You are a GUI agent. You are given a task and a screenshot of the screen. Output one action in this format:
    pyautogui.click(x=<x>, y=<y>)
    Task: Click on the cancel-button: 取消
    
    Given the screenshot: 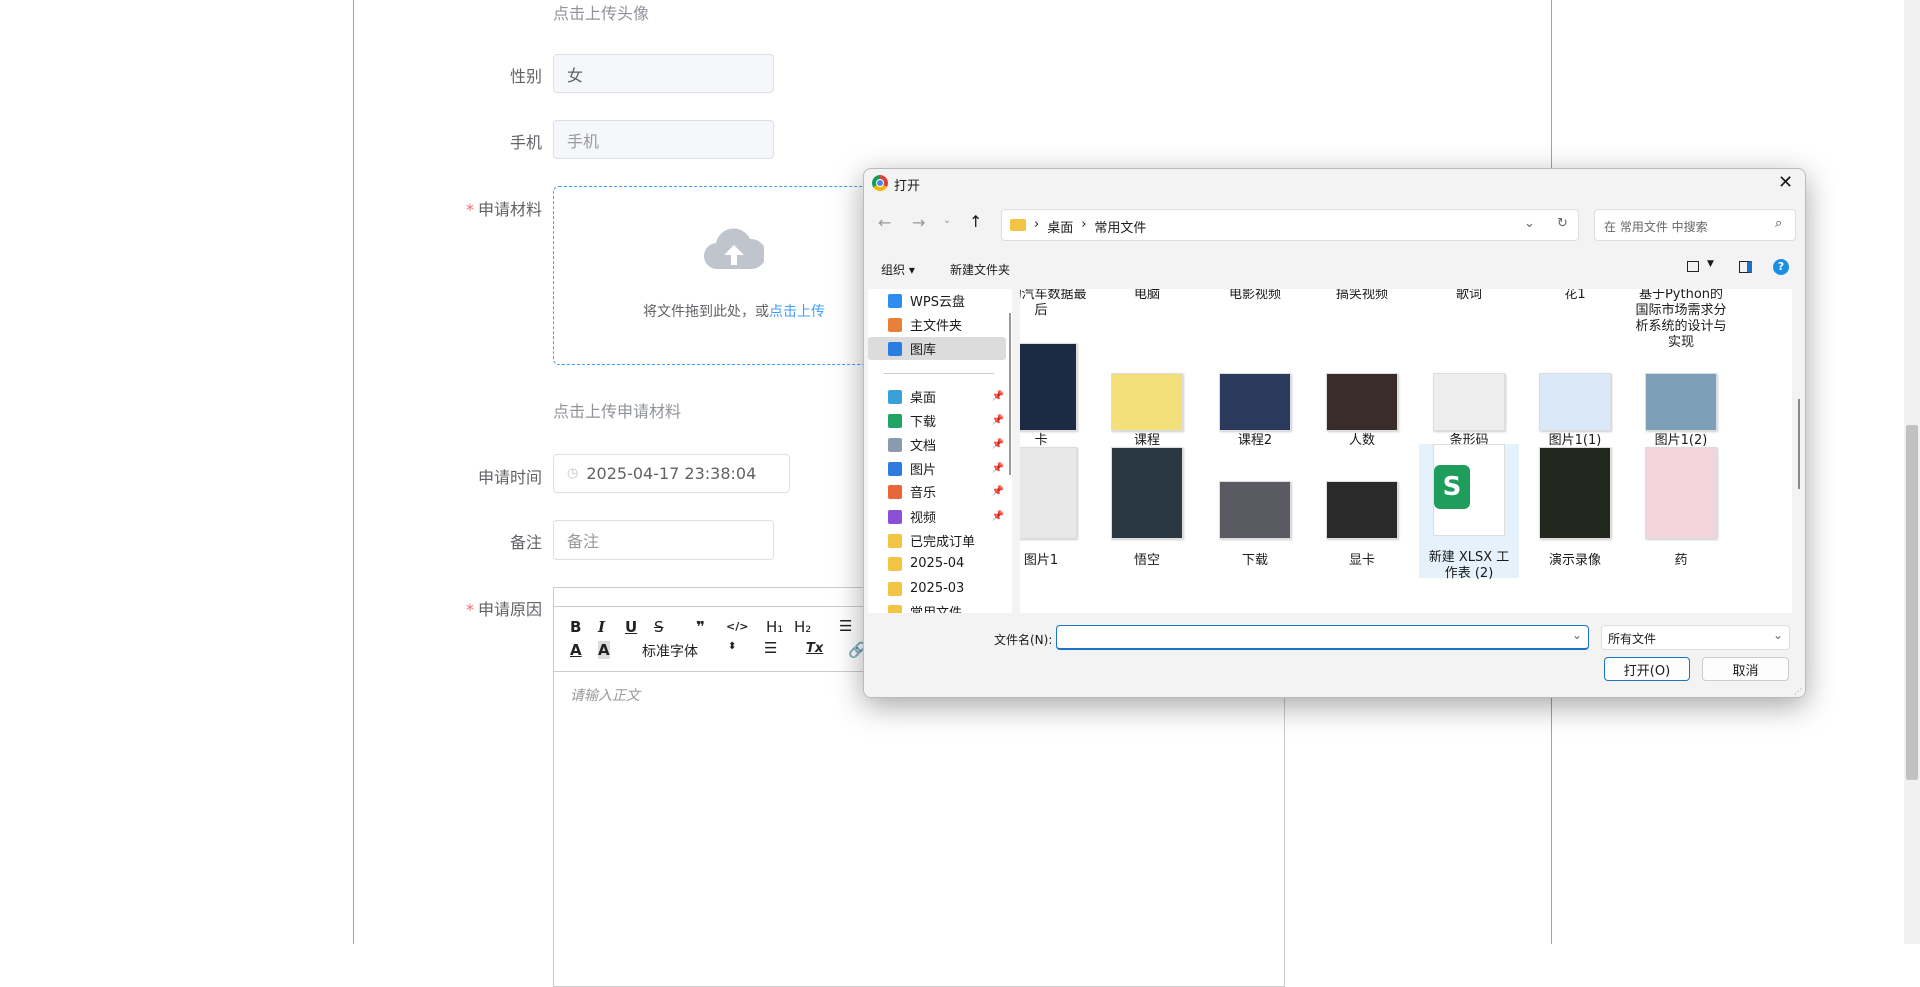 What is the action you would take?
    pyautogui.click(x=1745, y=669)
    